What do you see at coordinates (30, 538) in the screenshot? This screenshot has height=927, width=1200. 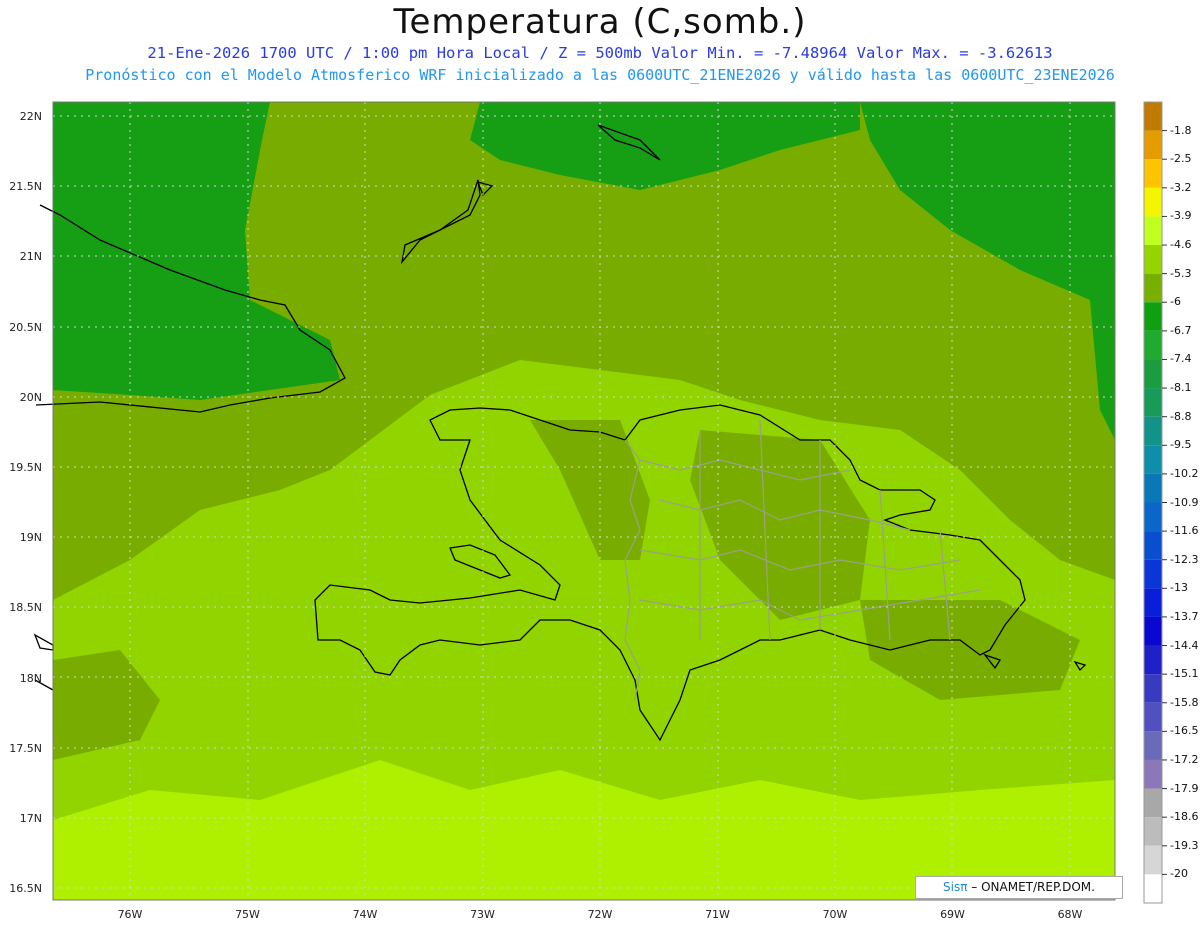 I see `latitude-label: 19N` at bounding box center [30, 538].